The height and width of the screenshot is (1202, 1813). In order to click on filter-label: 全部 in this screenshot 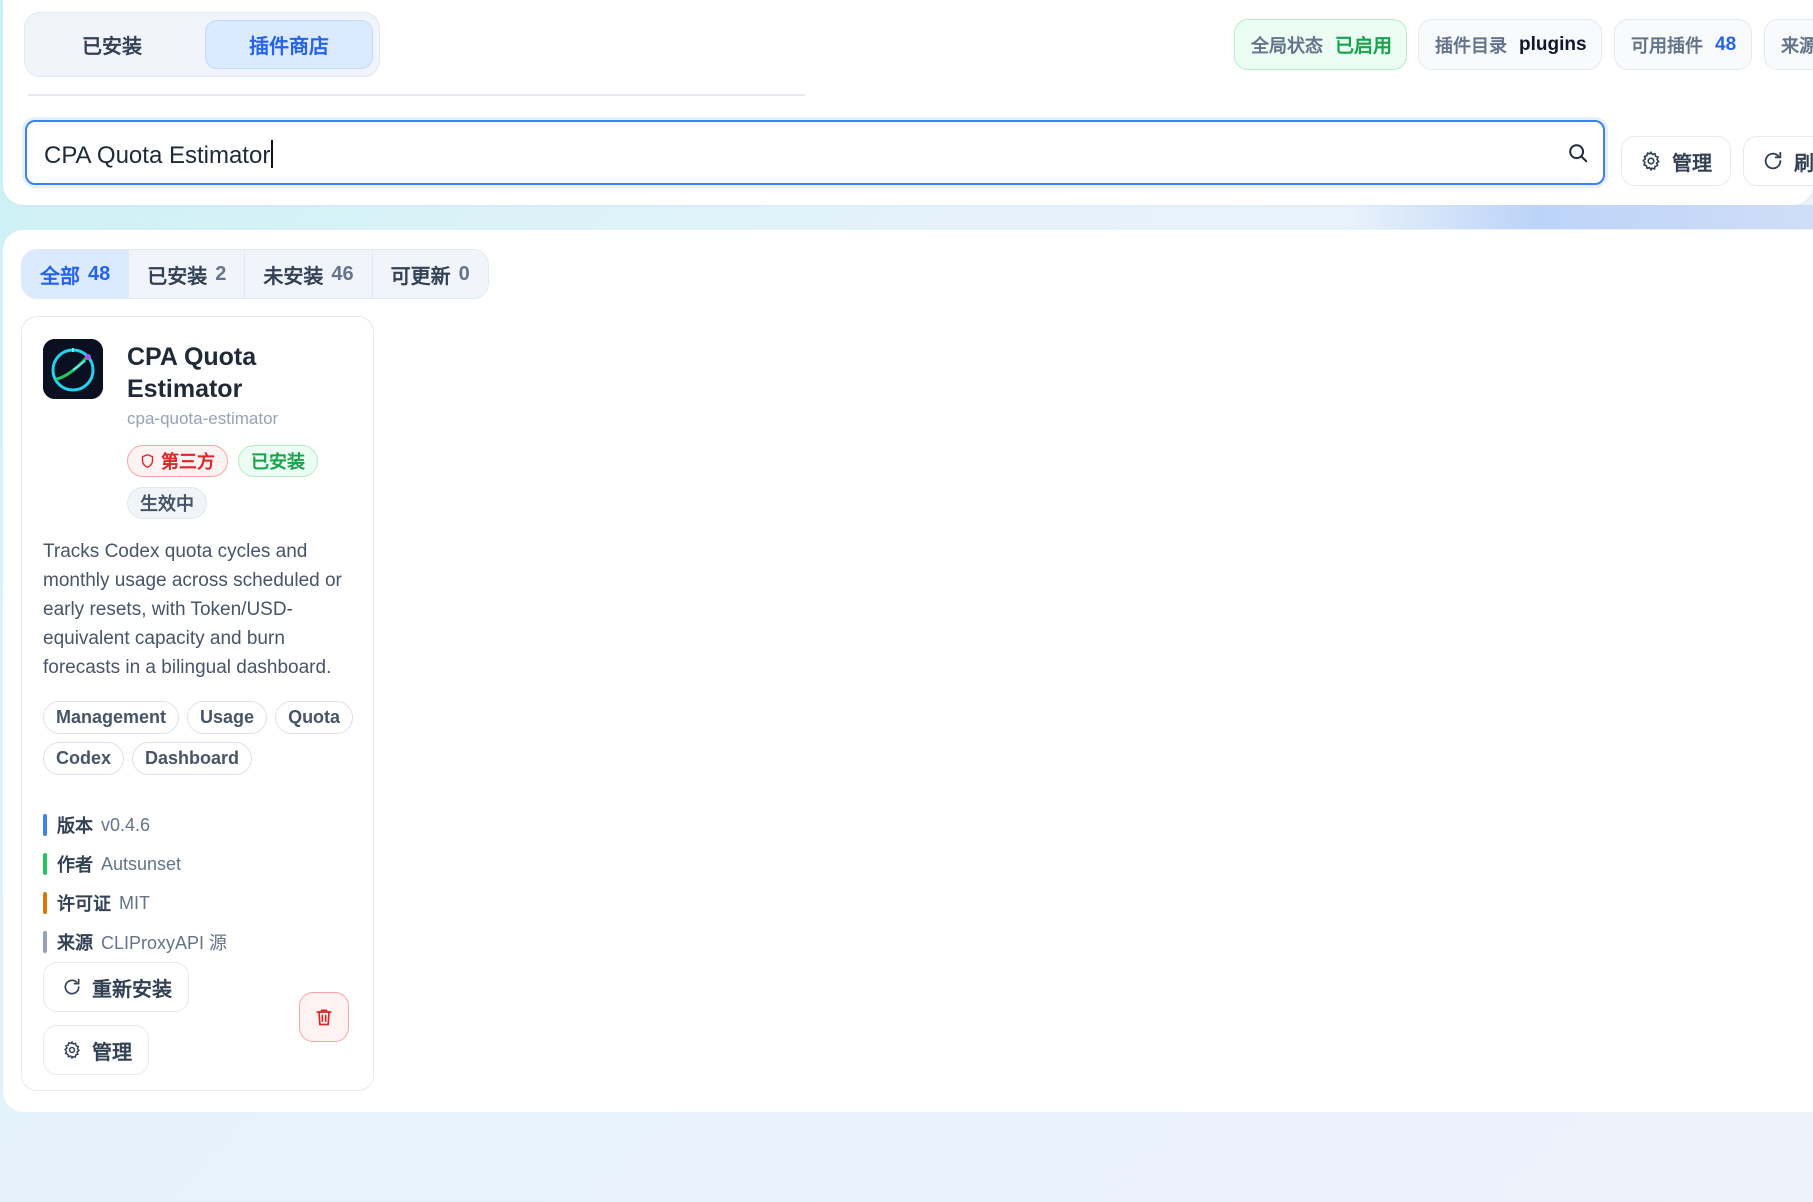, I will do `click(60, 276)`.